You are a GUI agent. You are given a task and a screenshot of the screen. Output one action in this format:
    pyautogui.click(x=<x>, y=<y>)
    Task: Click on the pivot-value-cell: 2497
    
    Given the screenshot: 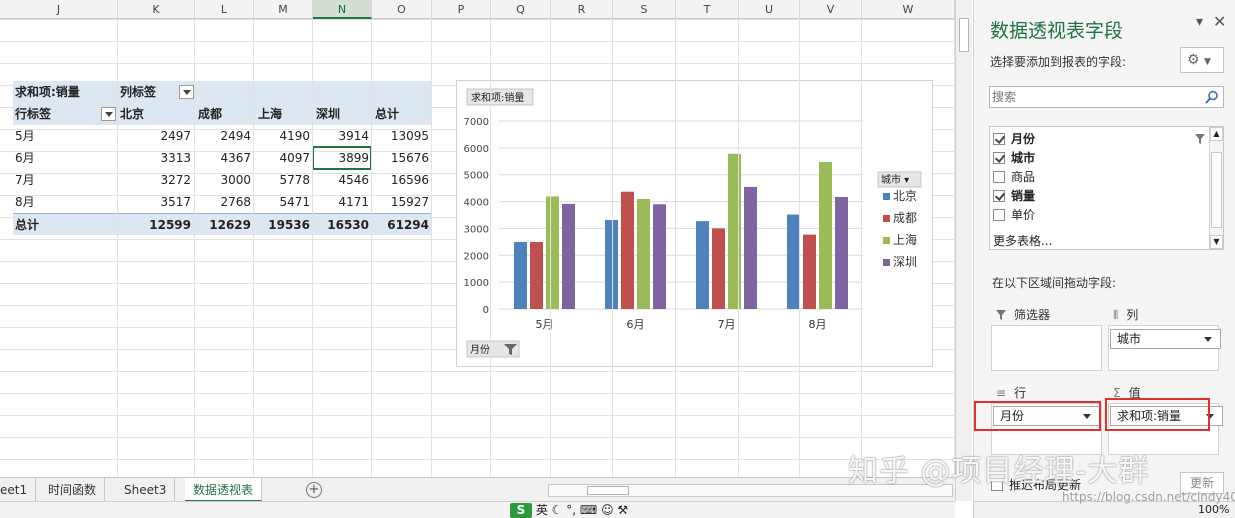 What is the action you would take?
    pyautogui.click(x=164, y=136)
    